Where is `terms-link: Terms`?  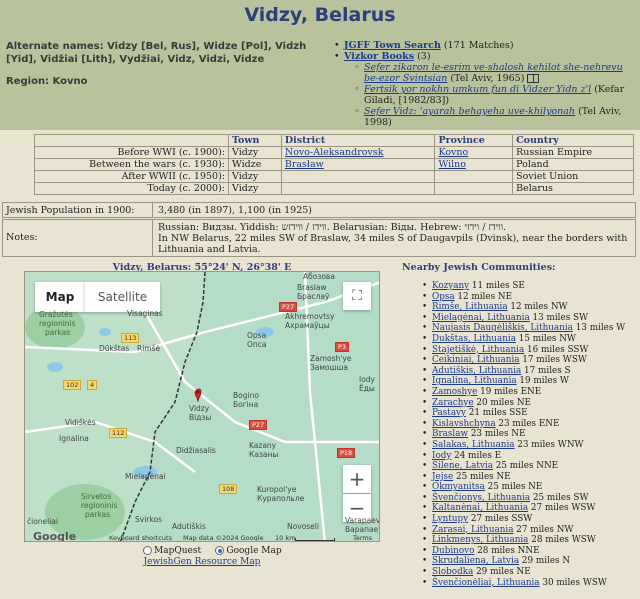 terms-link: Terms is located at coordinates (362, 537).